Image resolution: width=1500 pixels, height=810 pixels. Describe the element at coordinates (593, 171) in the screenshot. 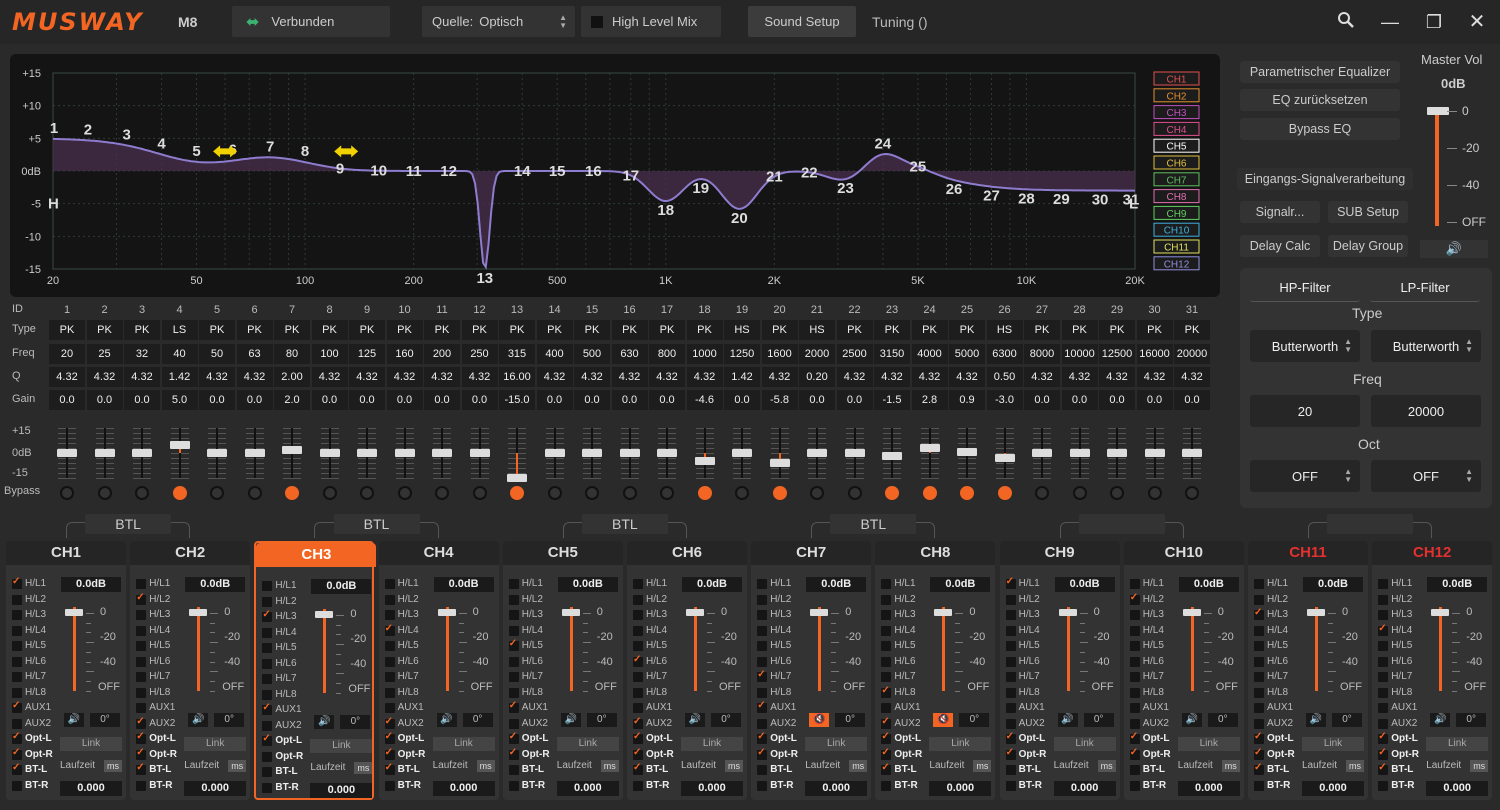

I see `band-number: 16` at that location.